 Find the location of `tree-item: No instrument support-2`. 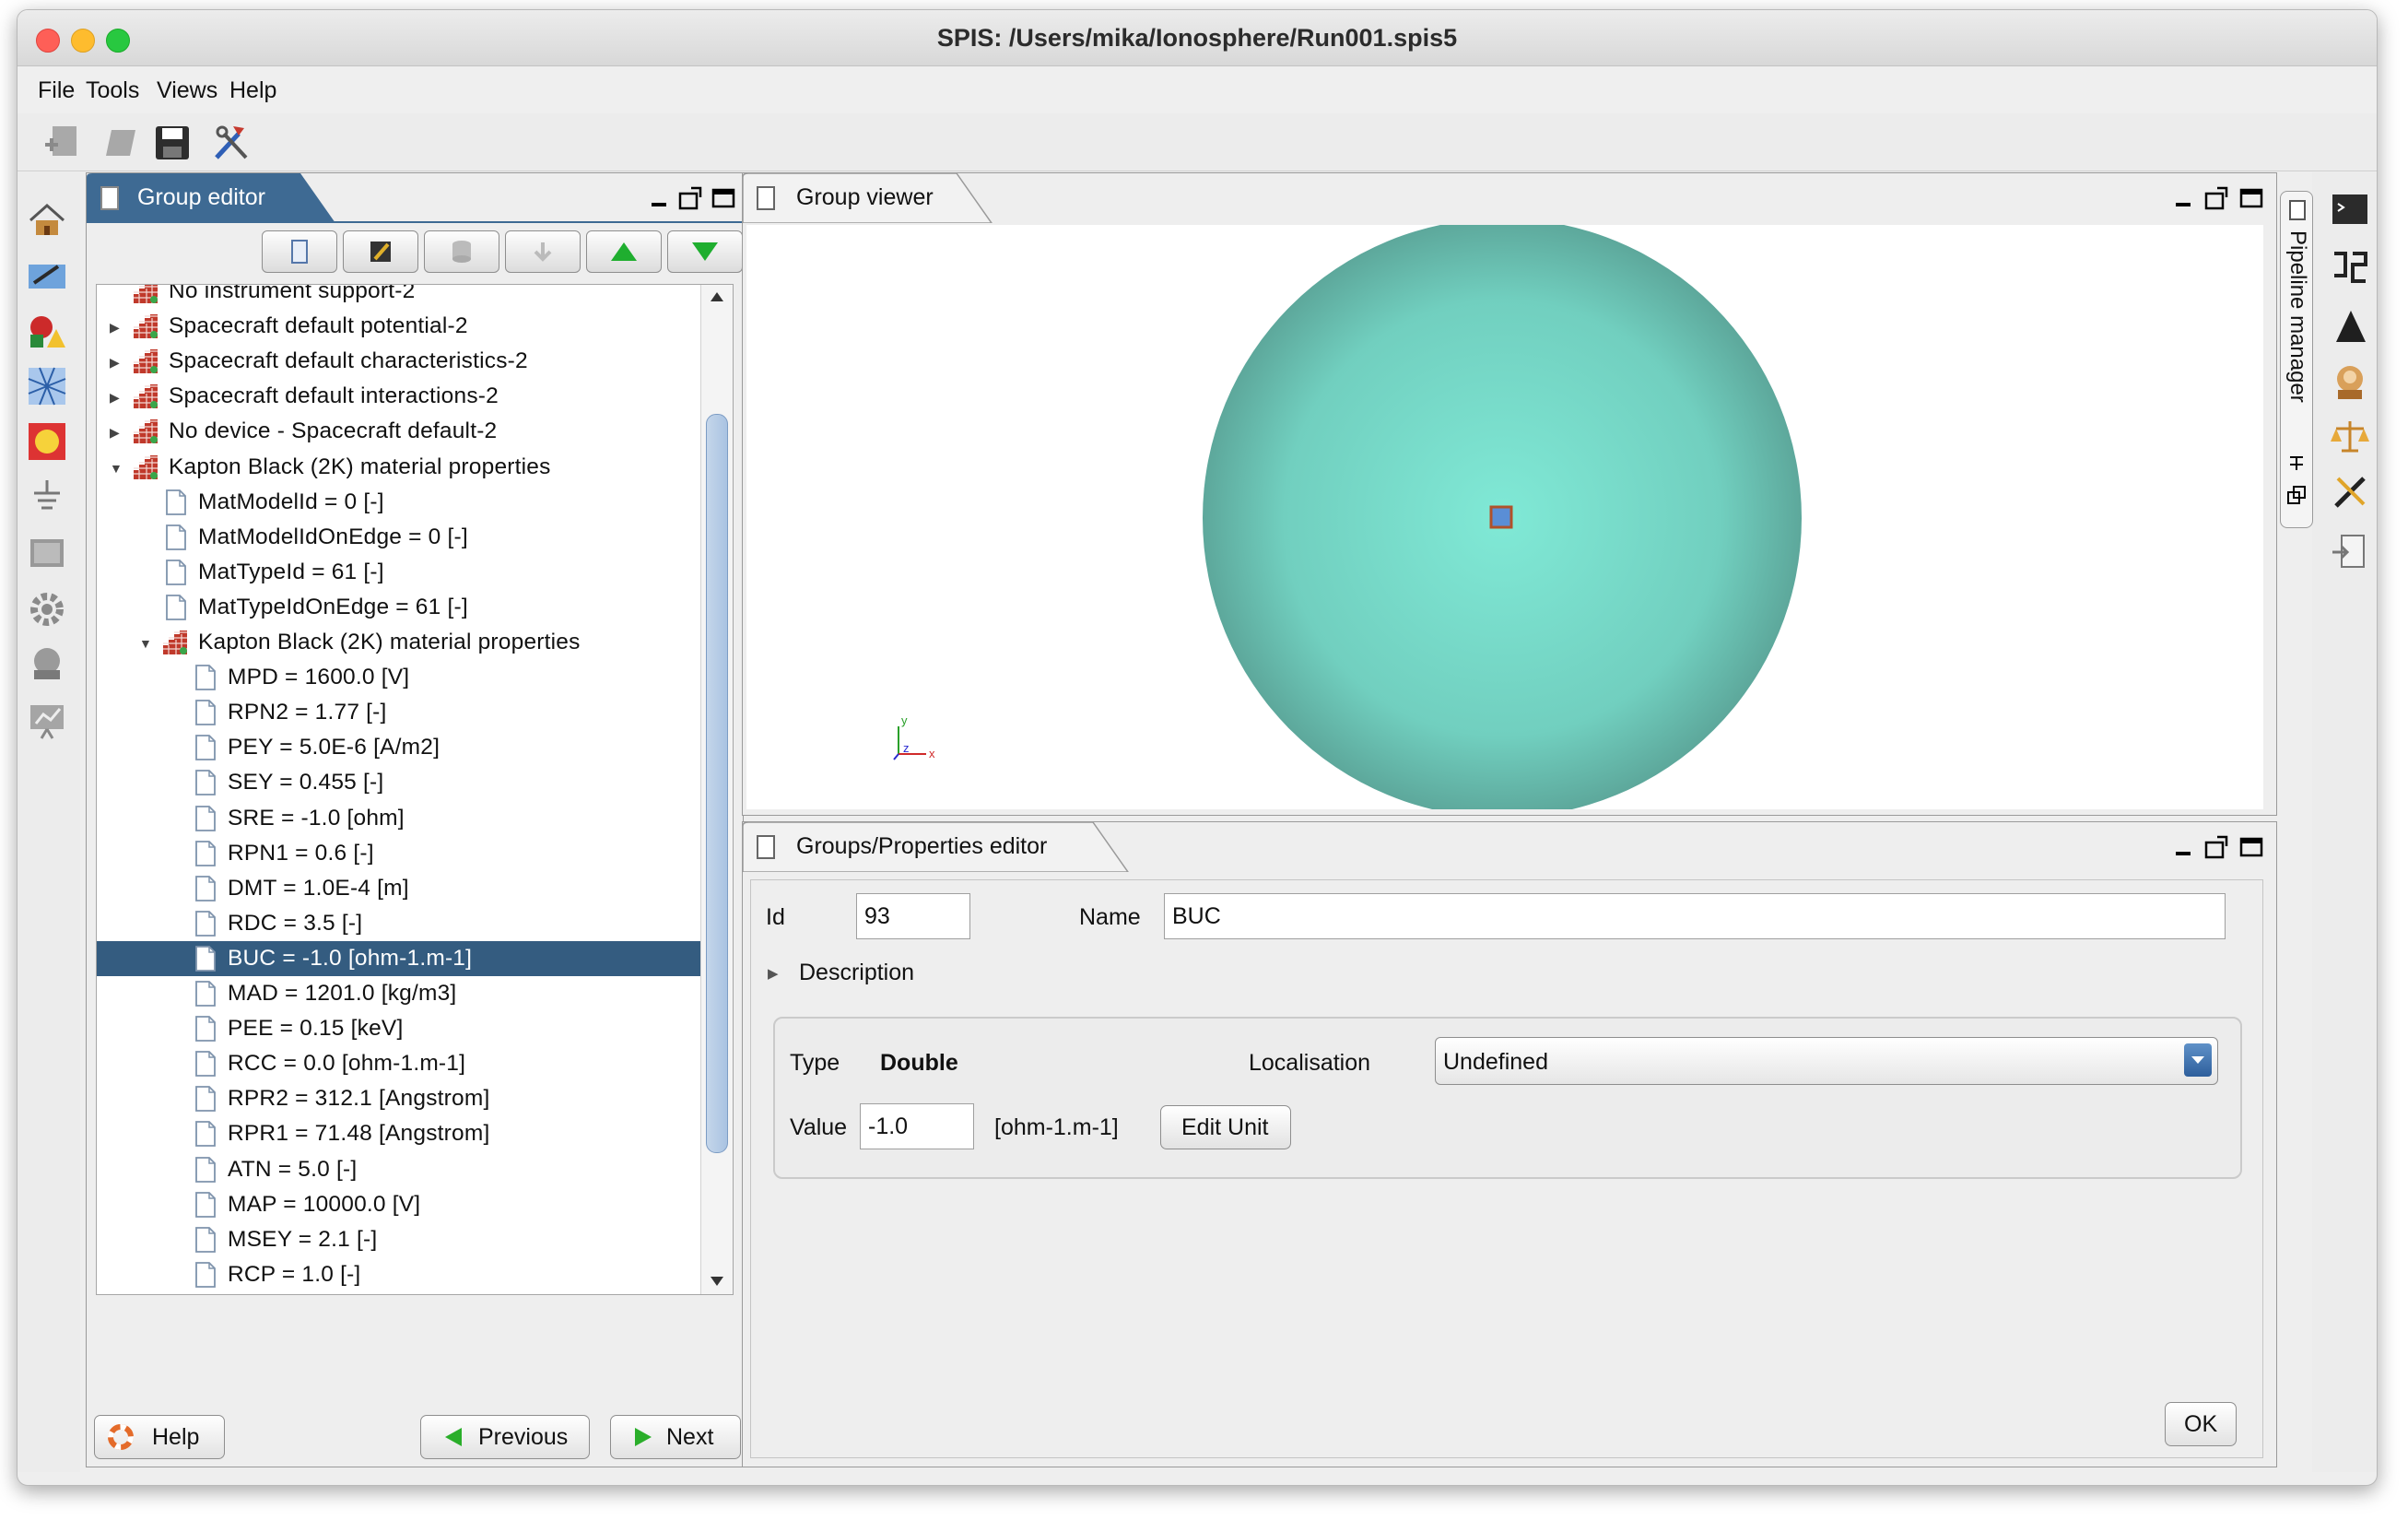

tree-item: No instrument support-2 is located at coordinates (398, 297).